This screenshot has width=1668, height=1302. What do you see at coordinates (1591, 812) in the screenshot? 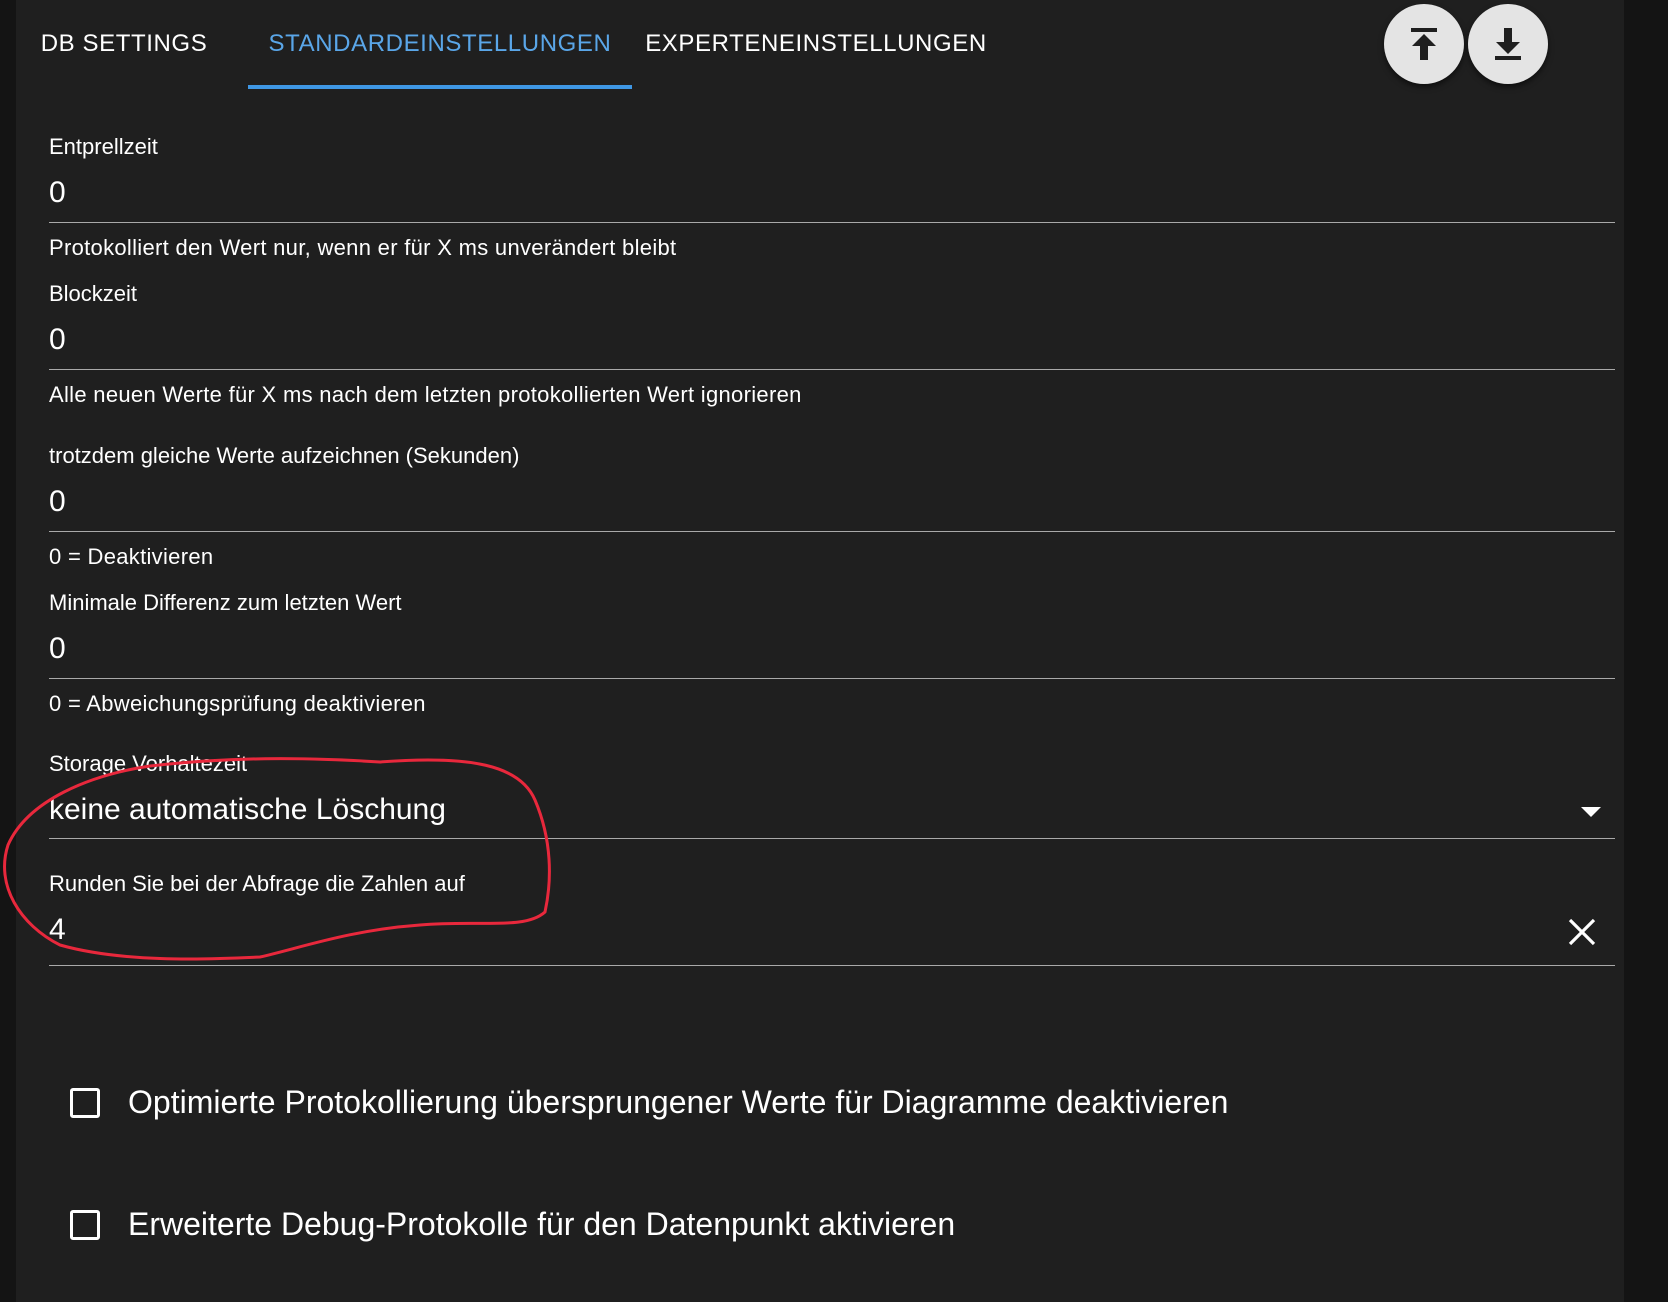
I see `dropdown-arrow-icon` at bounding box center [1591, 812].